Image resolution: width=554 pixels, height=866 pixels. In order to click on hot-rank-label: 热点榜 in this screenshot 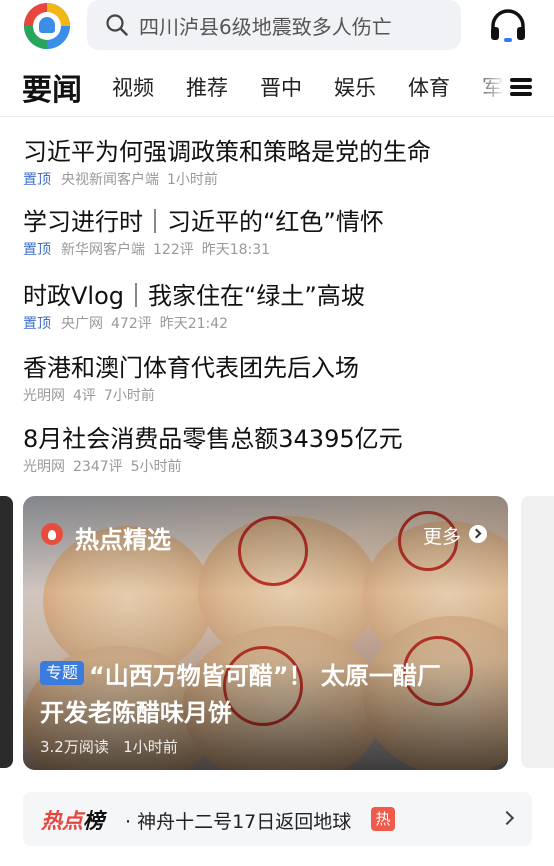, I will do `click(72, 820)`.